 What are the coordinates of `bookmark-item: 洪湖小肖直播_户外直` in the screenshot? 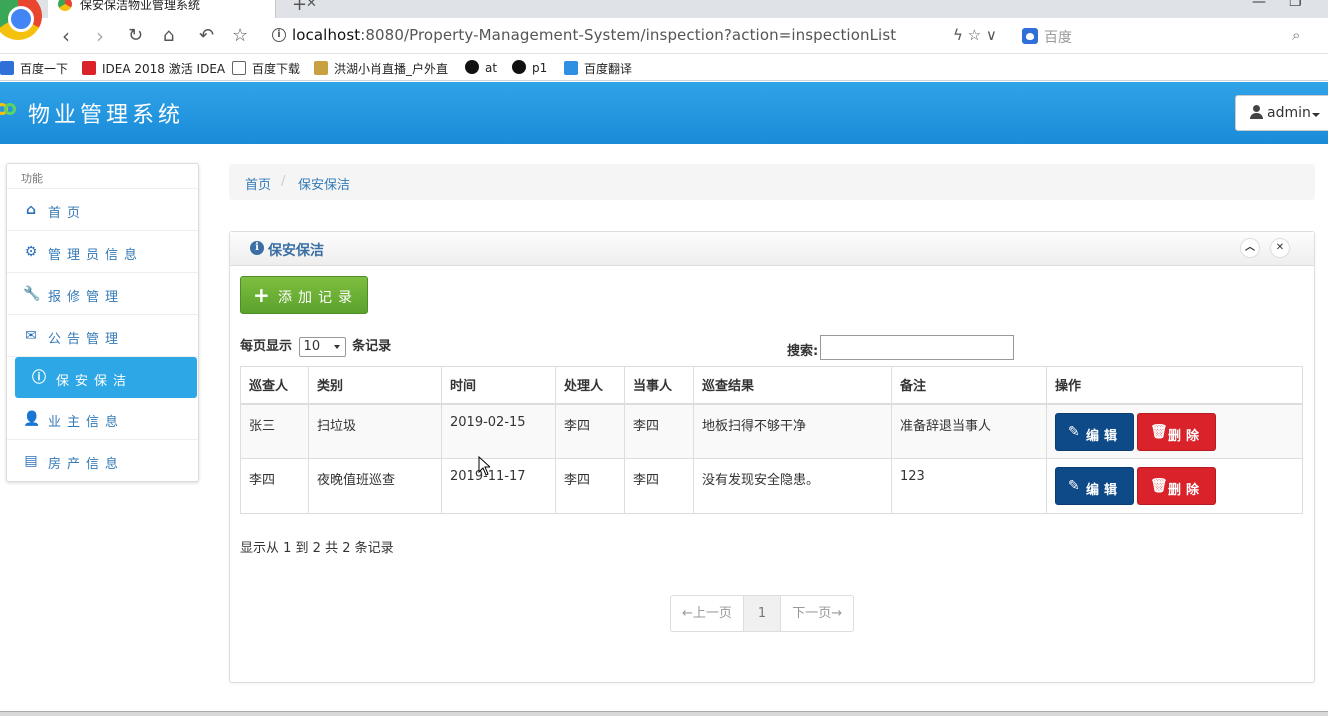 It's located at (381, 68).